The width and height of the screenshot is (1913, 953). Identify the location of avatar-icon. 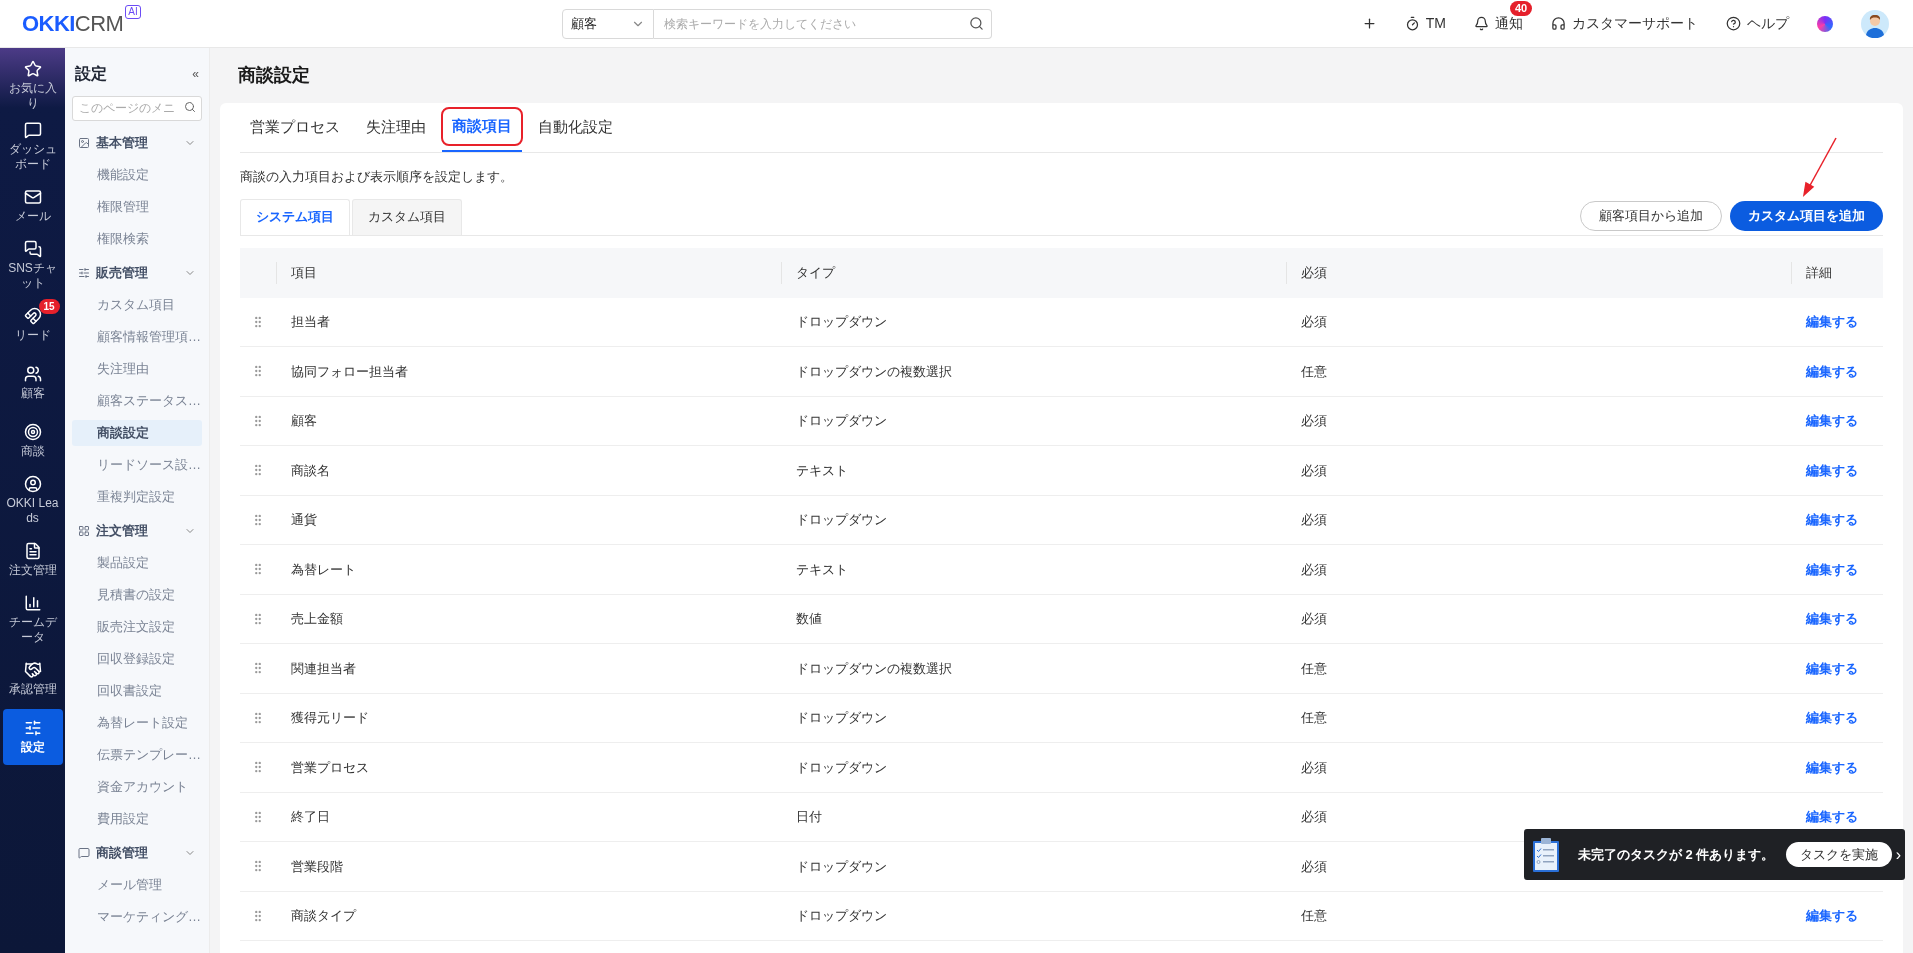
(1875, 23).